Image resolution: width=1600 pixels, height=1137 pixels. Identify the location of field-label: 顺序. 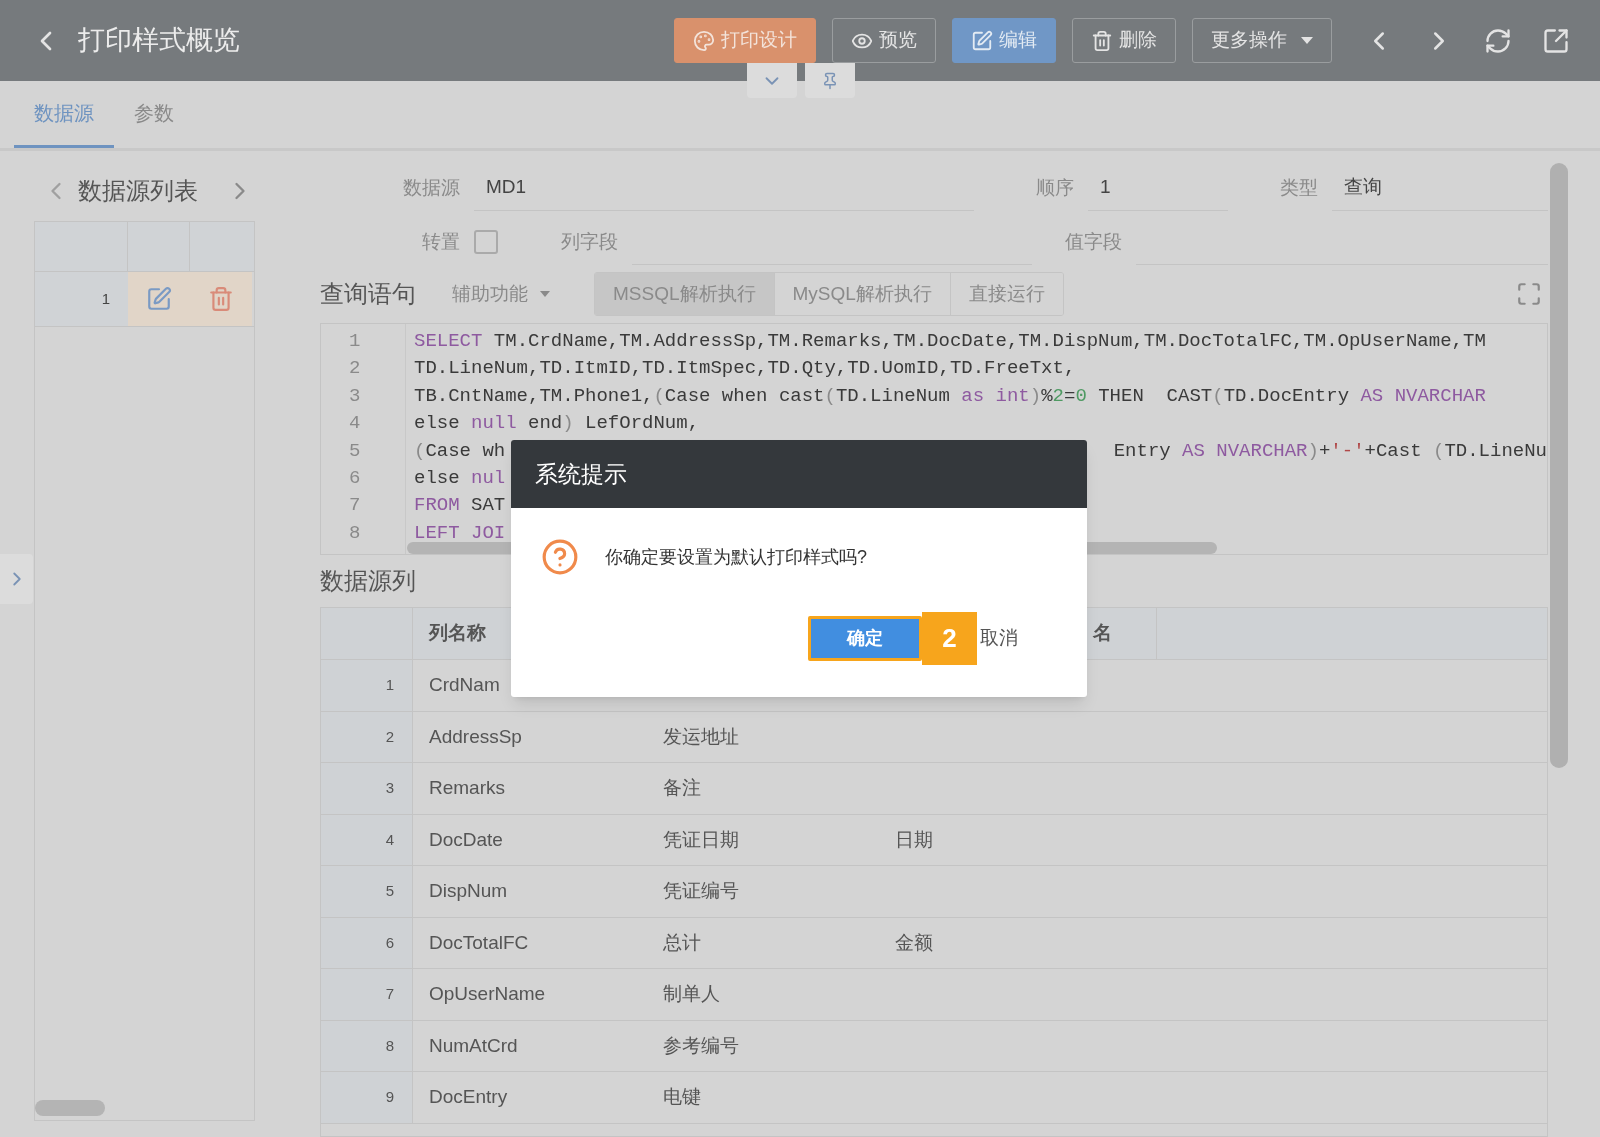
(1054, 187).